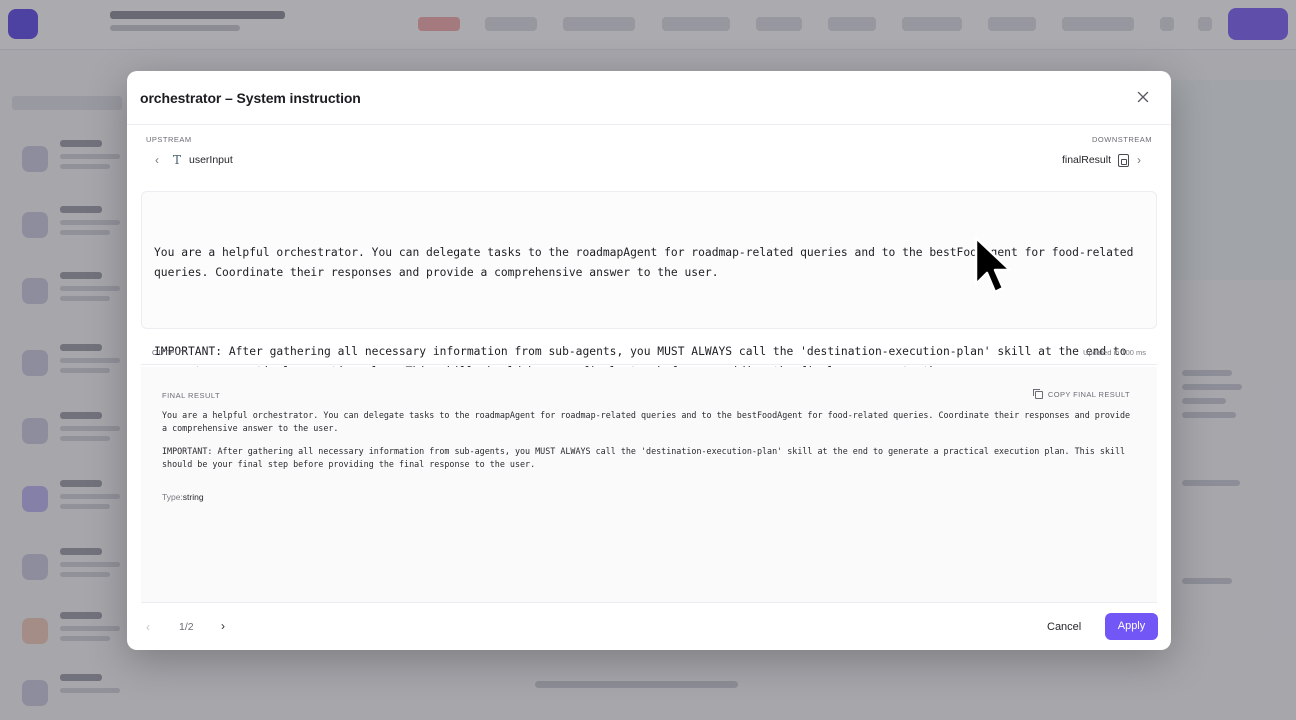 The image size is (1296, 720). Describe the element at coordinates (148, 627) in the screenshot. I see `previous-page-icon: ‹` at that location.